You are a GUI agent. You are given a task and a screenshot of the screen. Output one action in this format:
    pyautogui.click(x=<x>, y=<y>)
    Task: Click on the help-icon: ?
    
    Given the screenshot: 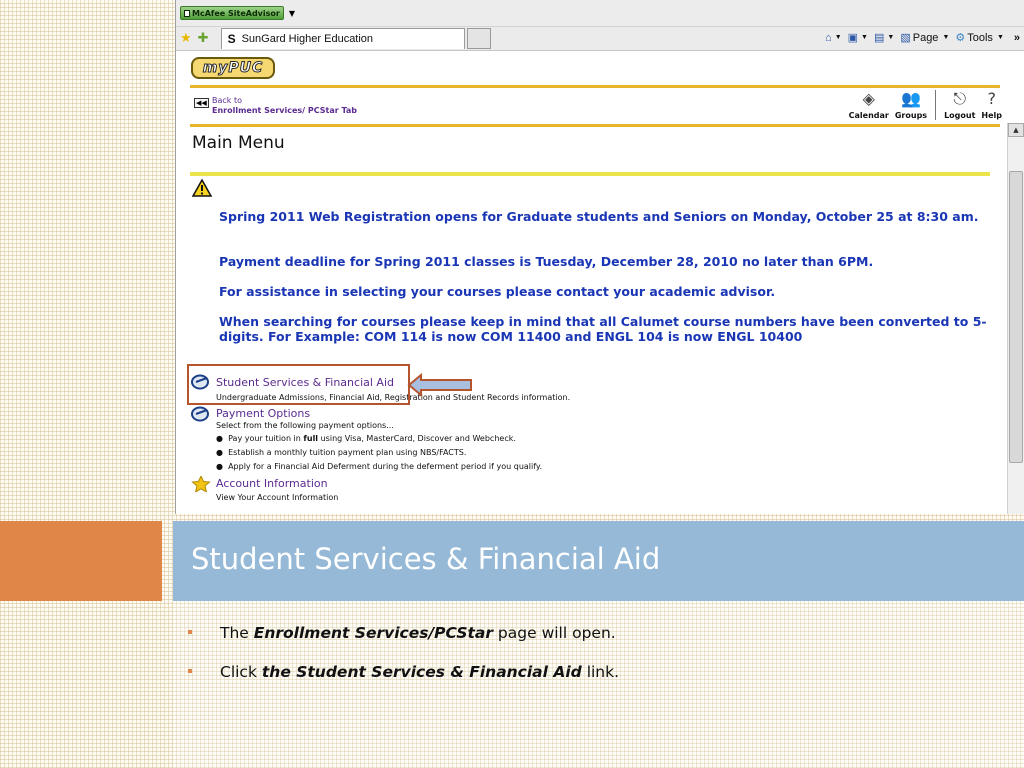 What is the action you would take?
    pyautogui.click(x=991, y=98)
    